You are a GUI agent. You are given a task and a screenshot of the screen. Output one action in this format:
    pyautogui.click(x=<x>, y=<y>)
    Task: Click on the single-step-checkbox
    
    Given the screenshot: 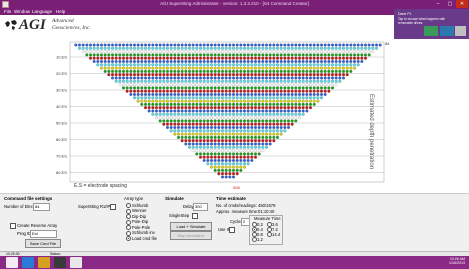 What is the action you would take?
    pyautogui.click(x=195, y=216)
    